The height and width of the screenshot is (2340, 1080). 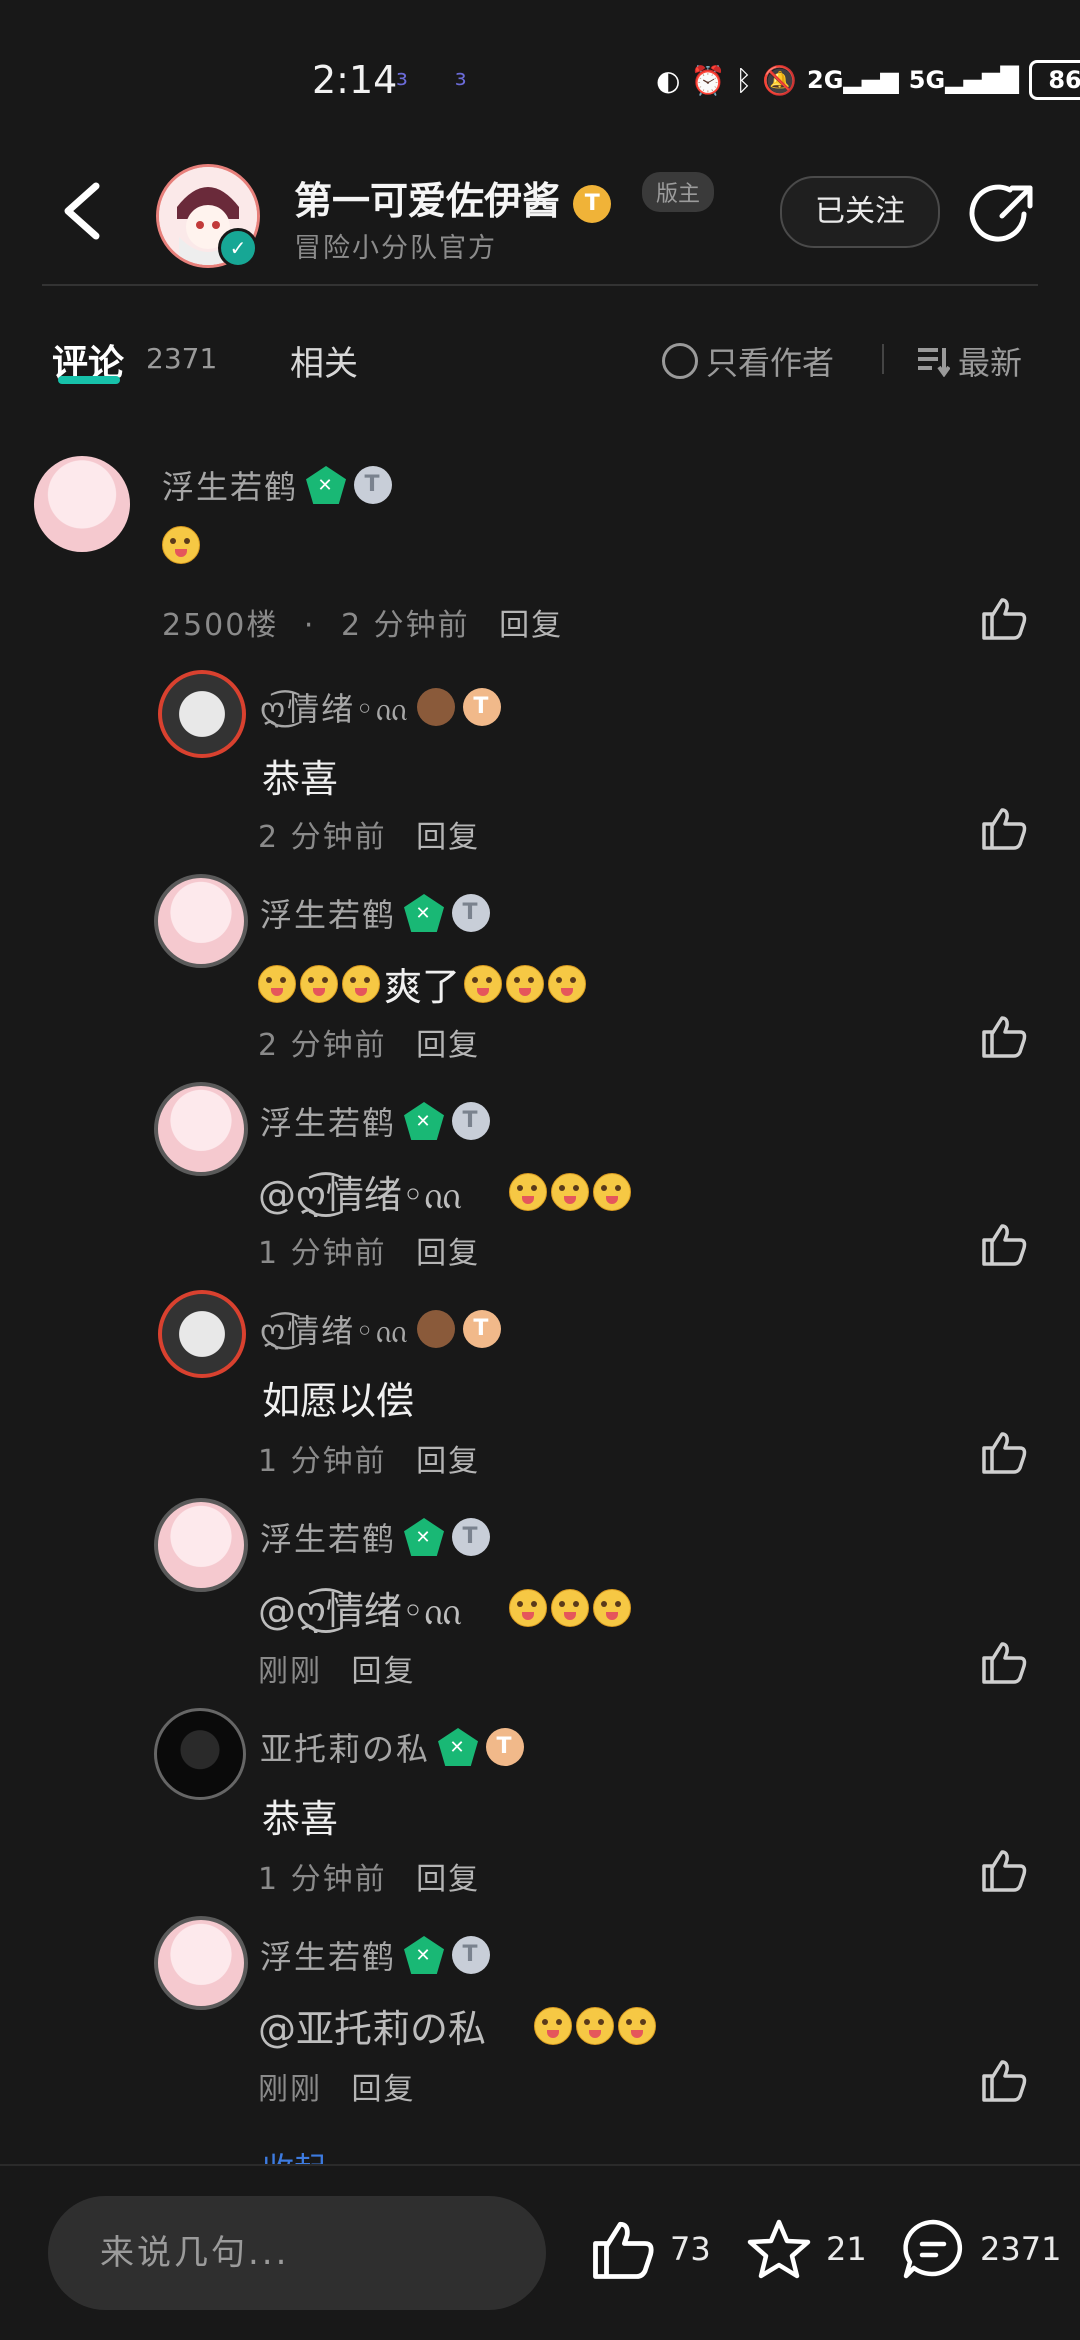 I want to click on like-button: 73, so click(x=650, y=2249).